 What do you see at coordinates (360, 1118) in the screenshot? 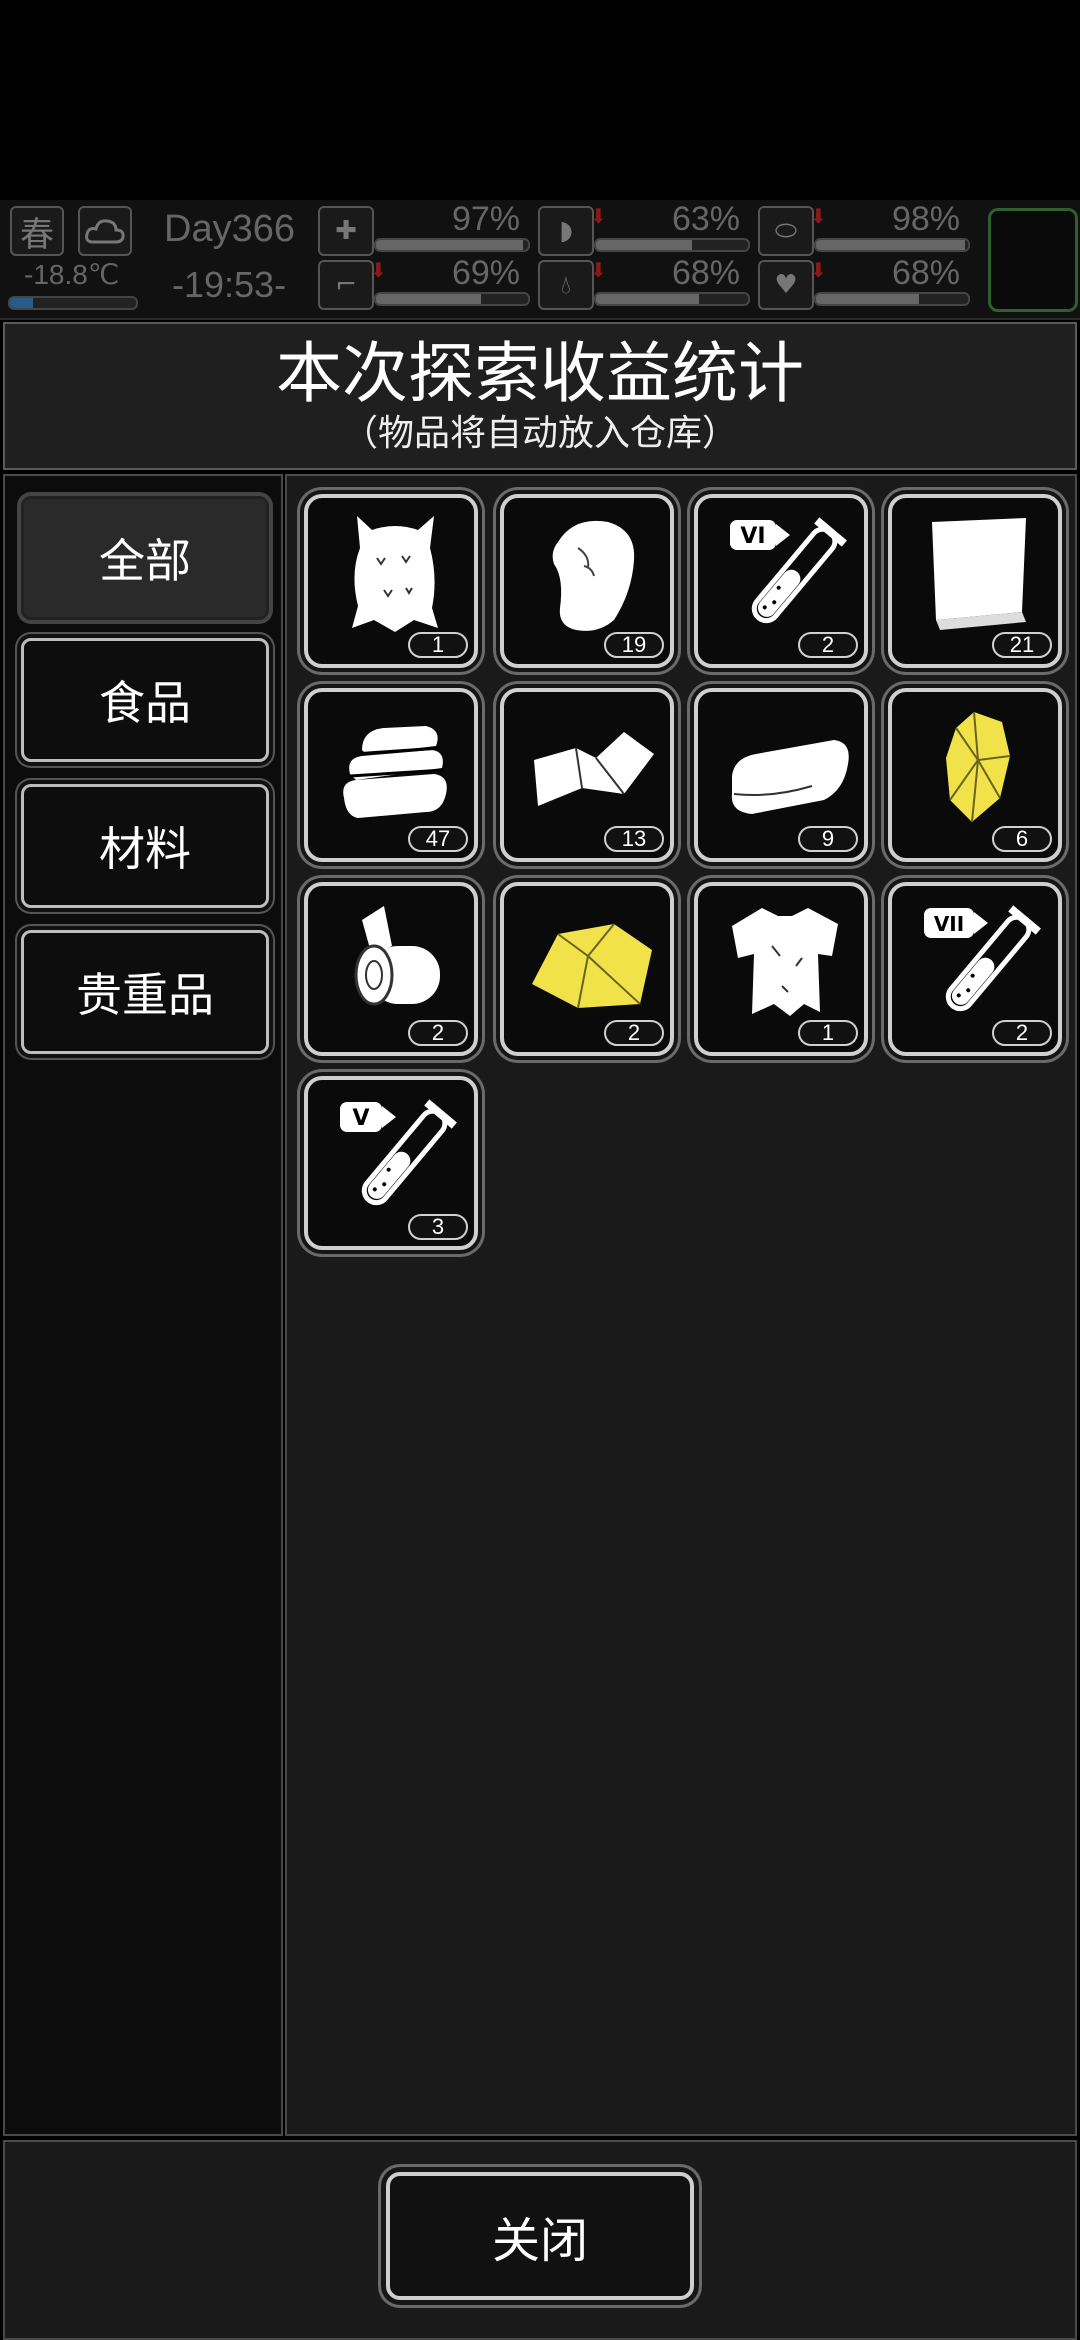
I see `svg-text: V` at bounding box center [360, 1118].